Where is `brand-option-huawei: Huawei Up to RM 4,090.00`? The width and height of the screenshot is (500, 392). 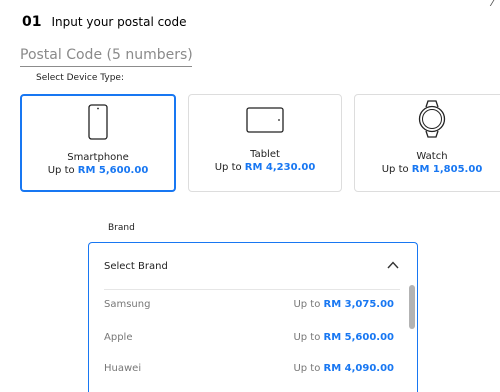 brand-option-huawei: Huawei Up to RM 4,090.00 is located at coordinates (249, 371).